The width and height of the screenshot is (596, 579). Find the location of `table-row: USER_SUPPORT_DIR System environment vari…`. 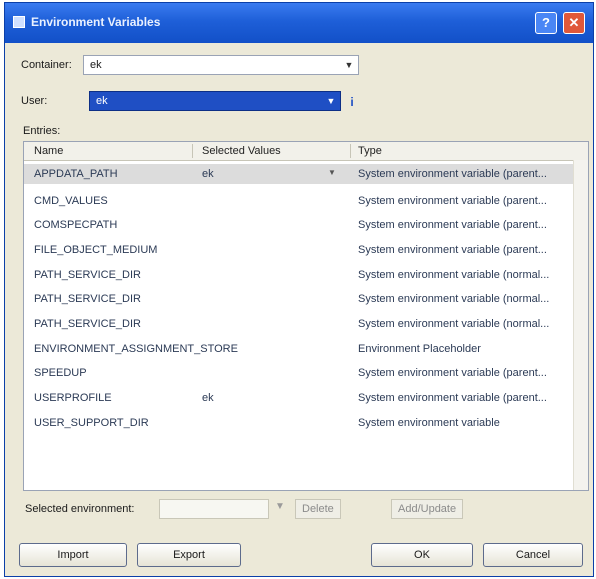

table-row: USER_SUPPORT_DIR System environment vari… is located at coordinates (304, 423).